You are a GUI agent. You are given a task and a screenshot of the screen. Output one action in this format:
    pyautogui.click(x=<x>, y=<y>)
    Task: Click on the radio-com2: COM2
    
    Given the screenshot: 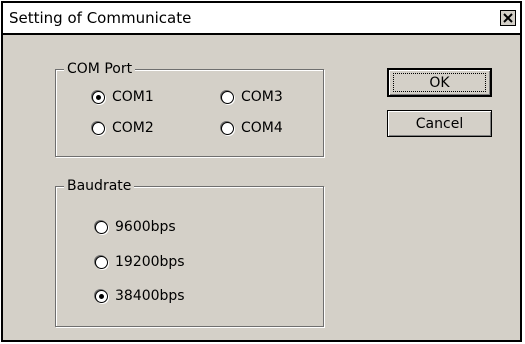 What is the action you would take?
    pyautogui.click(x=123, y=128)
    